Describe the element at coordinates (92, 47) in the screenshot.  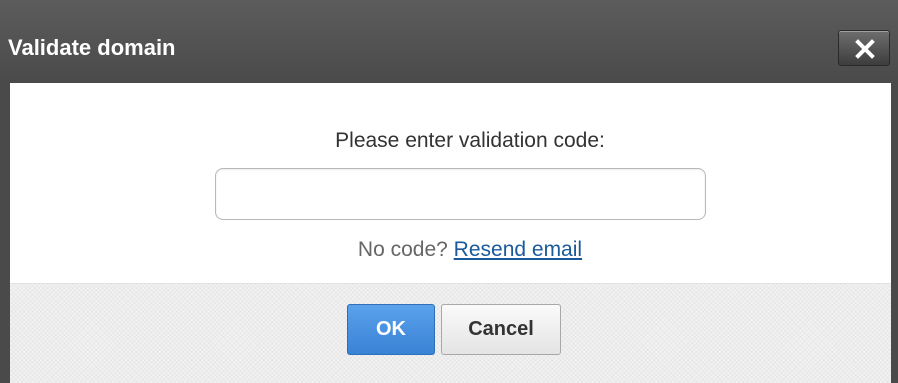
I see `dialog-title: Validate domain` at that location.